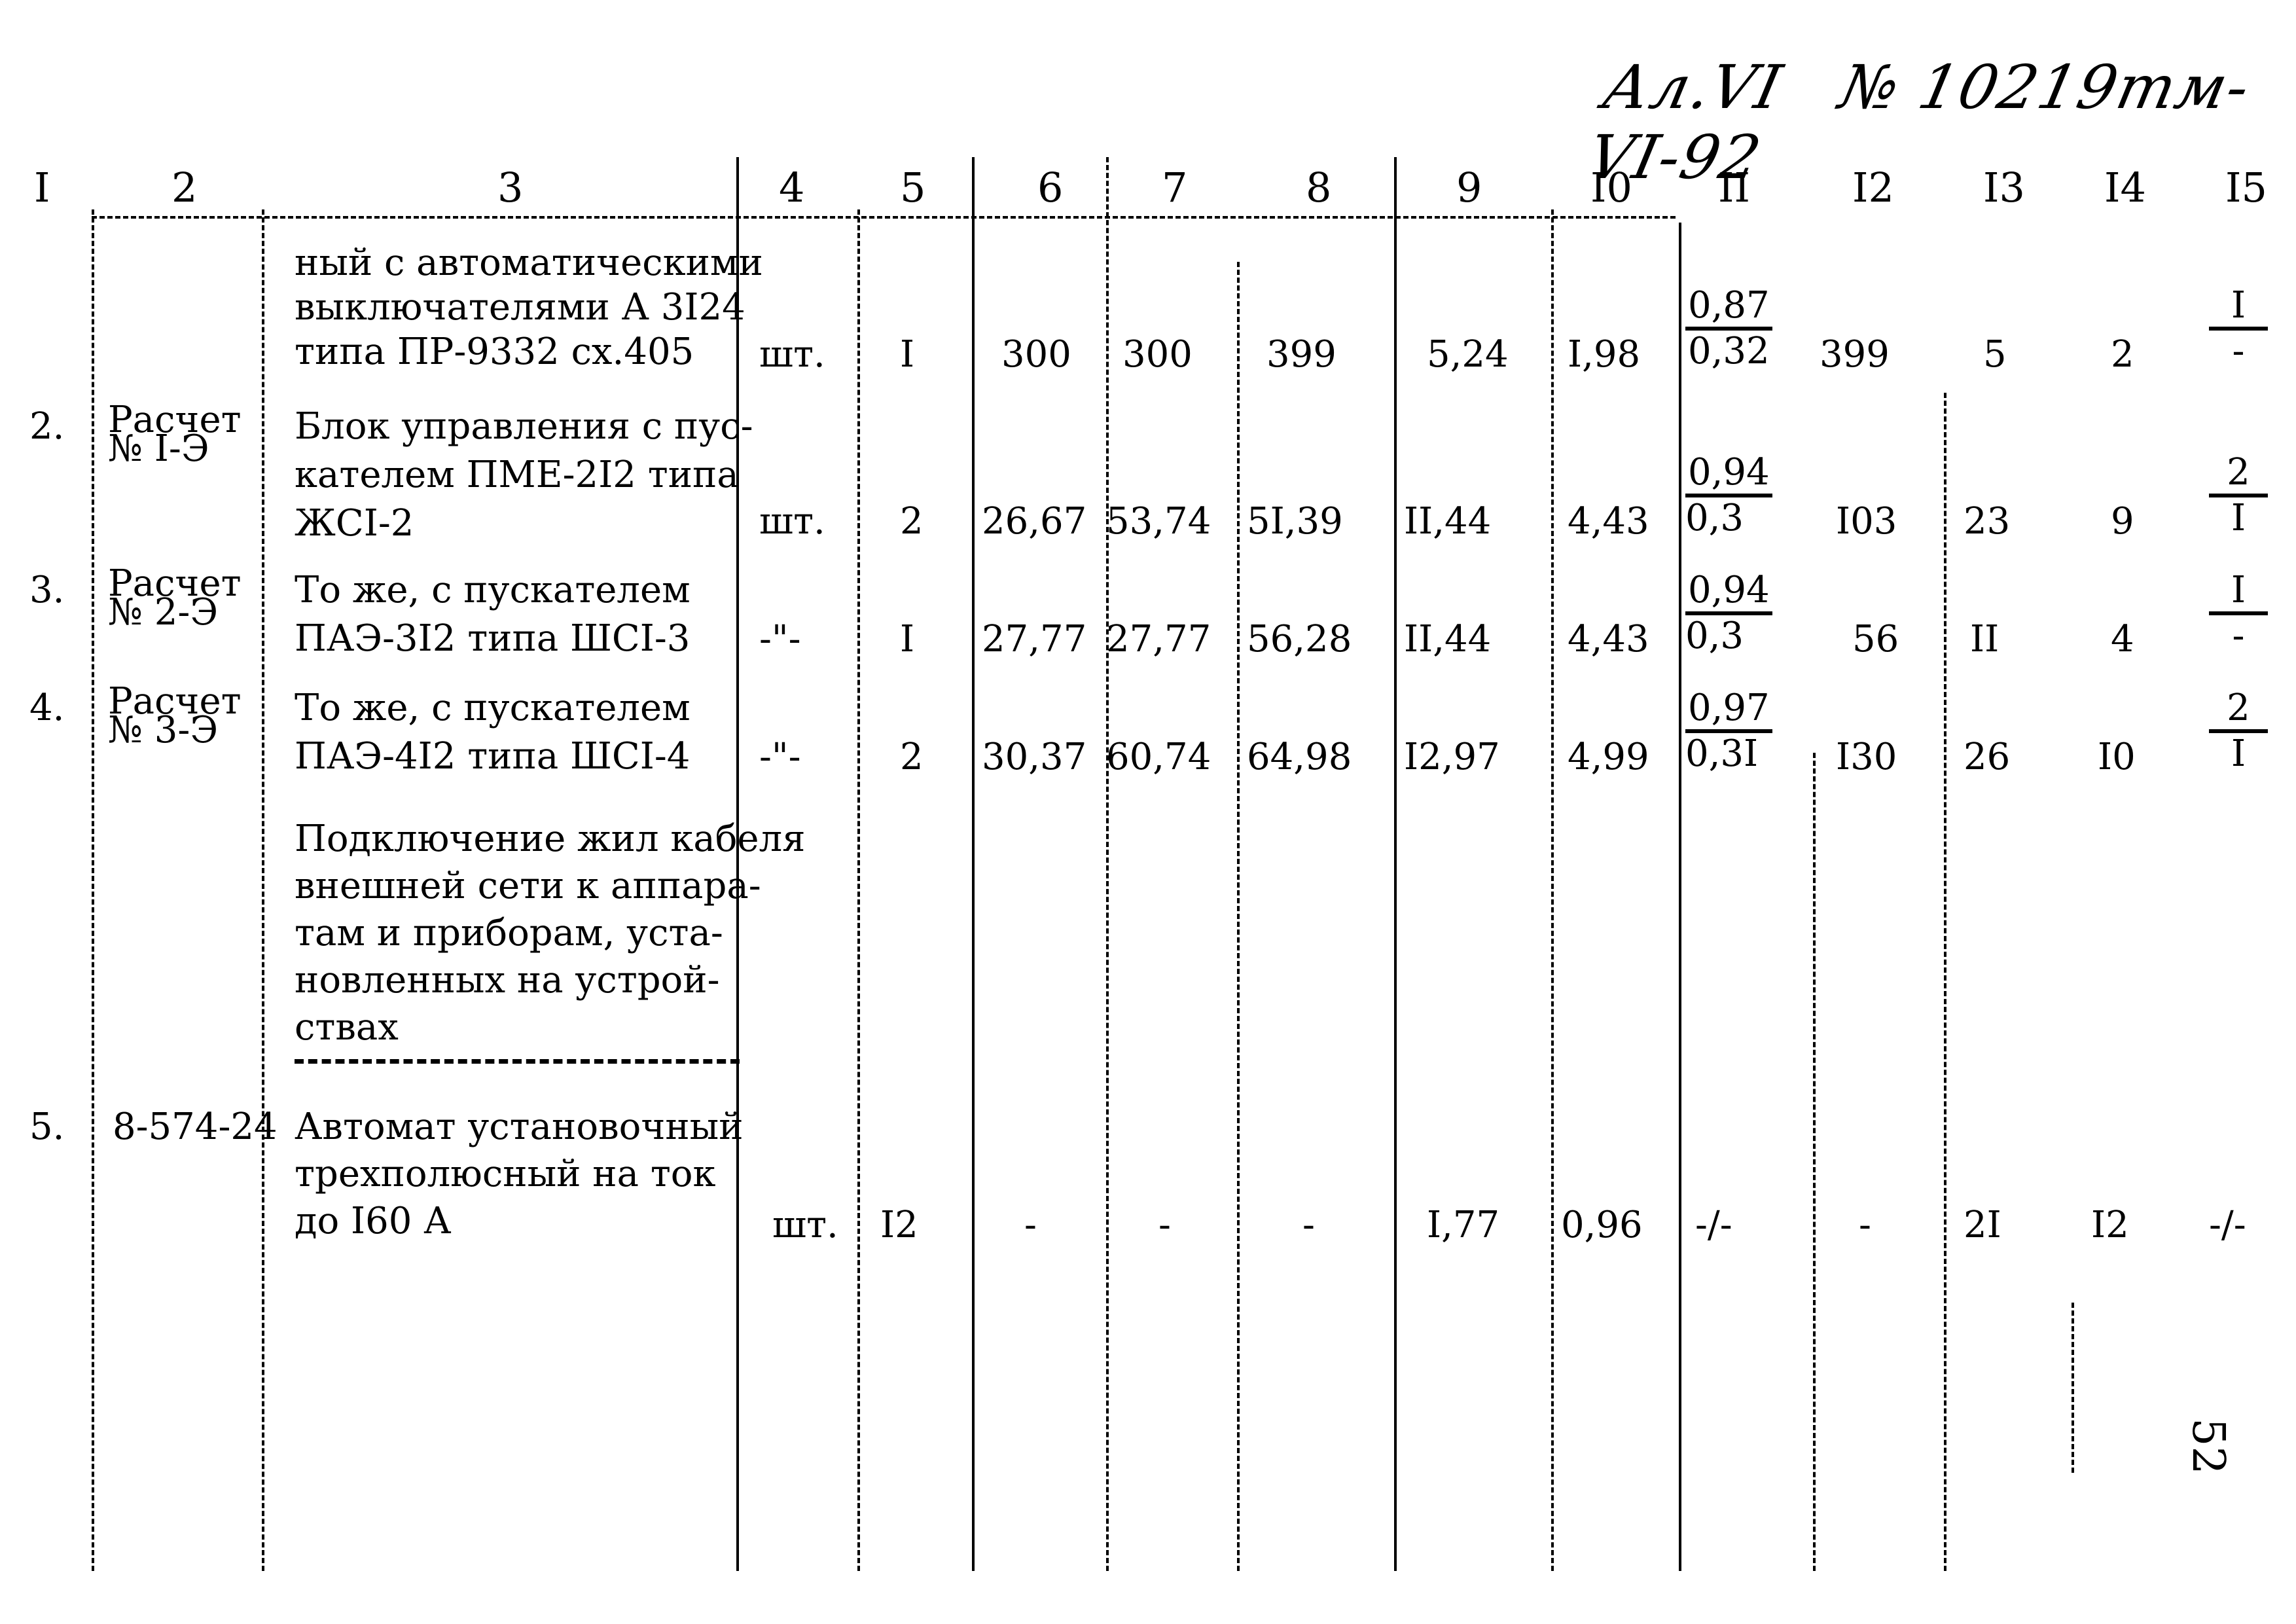 This screenshot has height=1624, width=2296. I want to click on col6-value: 30,37, so click(1034, 757).